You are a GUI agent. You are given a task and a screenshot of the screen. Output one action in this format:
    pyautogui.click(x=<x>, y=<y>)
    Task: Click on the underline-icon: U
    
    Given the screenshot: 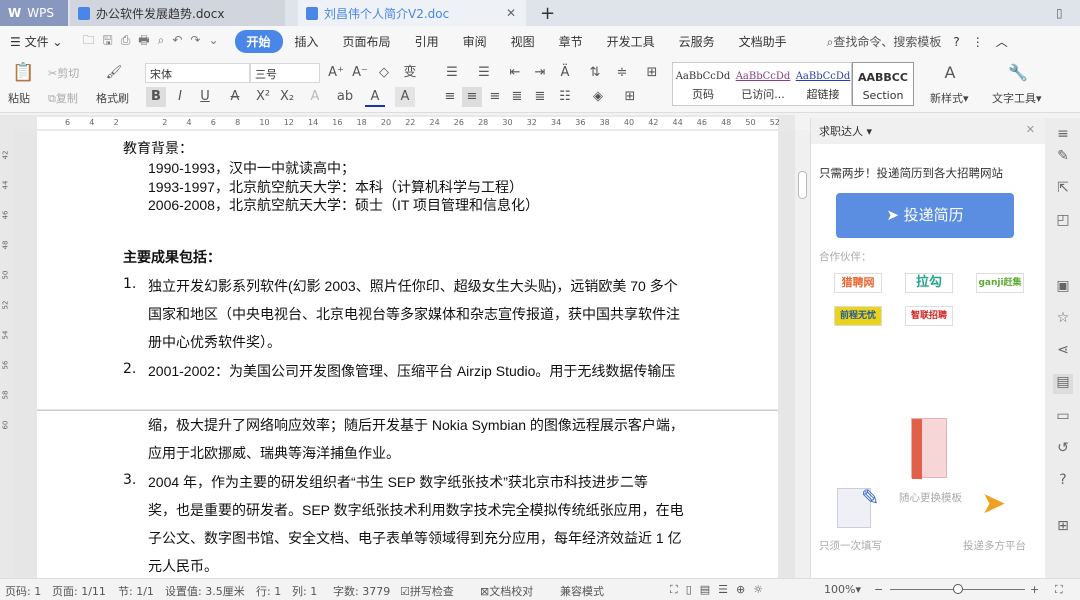 What is the action you would take?
    pyautogui.click(x=205, y=97)
    